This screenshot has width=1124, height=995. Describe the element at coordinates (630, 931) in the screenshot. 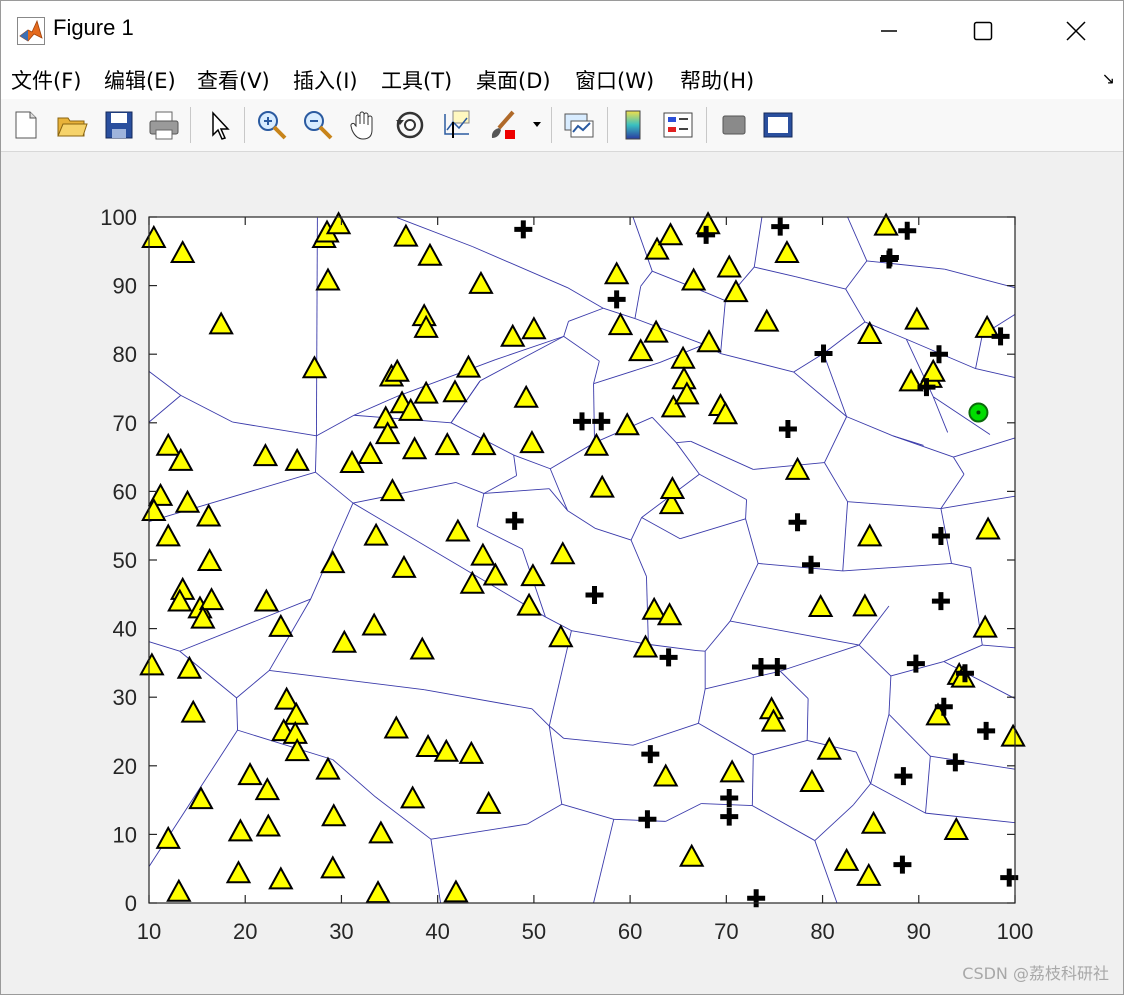

I see `x-tick-label: 60` at that location.